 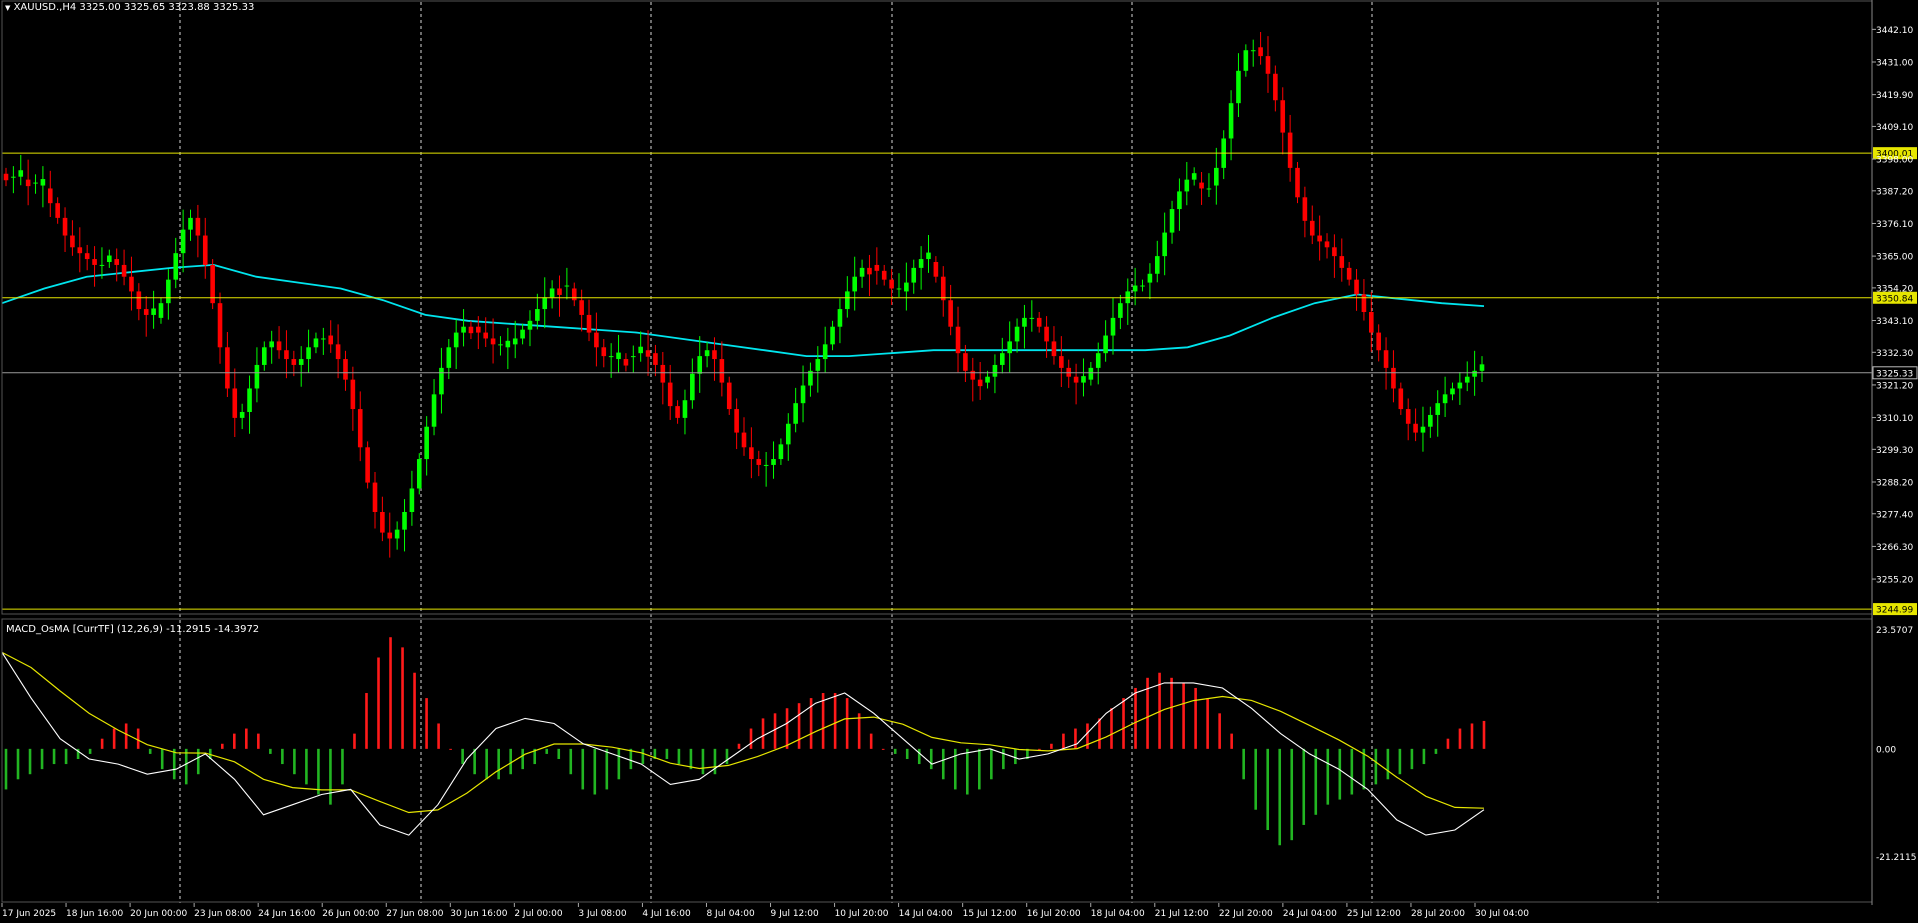 I want to click on moving-average-line, so click(x=743, y=310).